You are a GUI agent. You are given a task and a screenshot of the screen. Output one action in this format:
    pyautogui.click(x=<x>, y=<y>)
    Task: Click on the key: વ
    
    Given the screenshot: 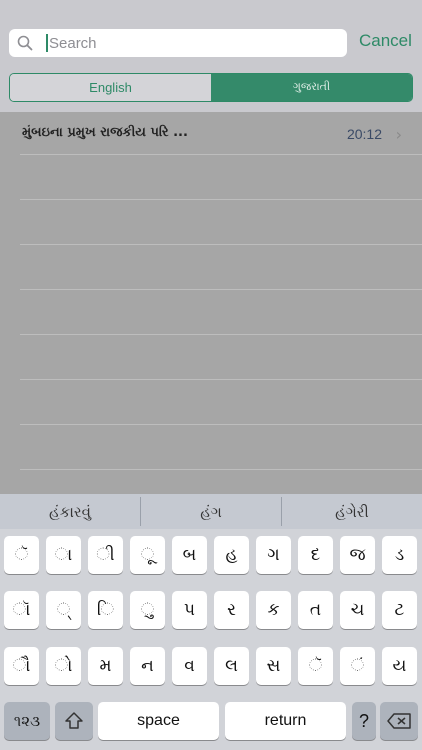 What is the action you would take?
    pyautogui.click(x=189, y=666)
    